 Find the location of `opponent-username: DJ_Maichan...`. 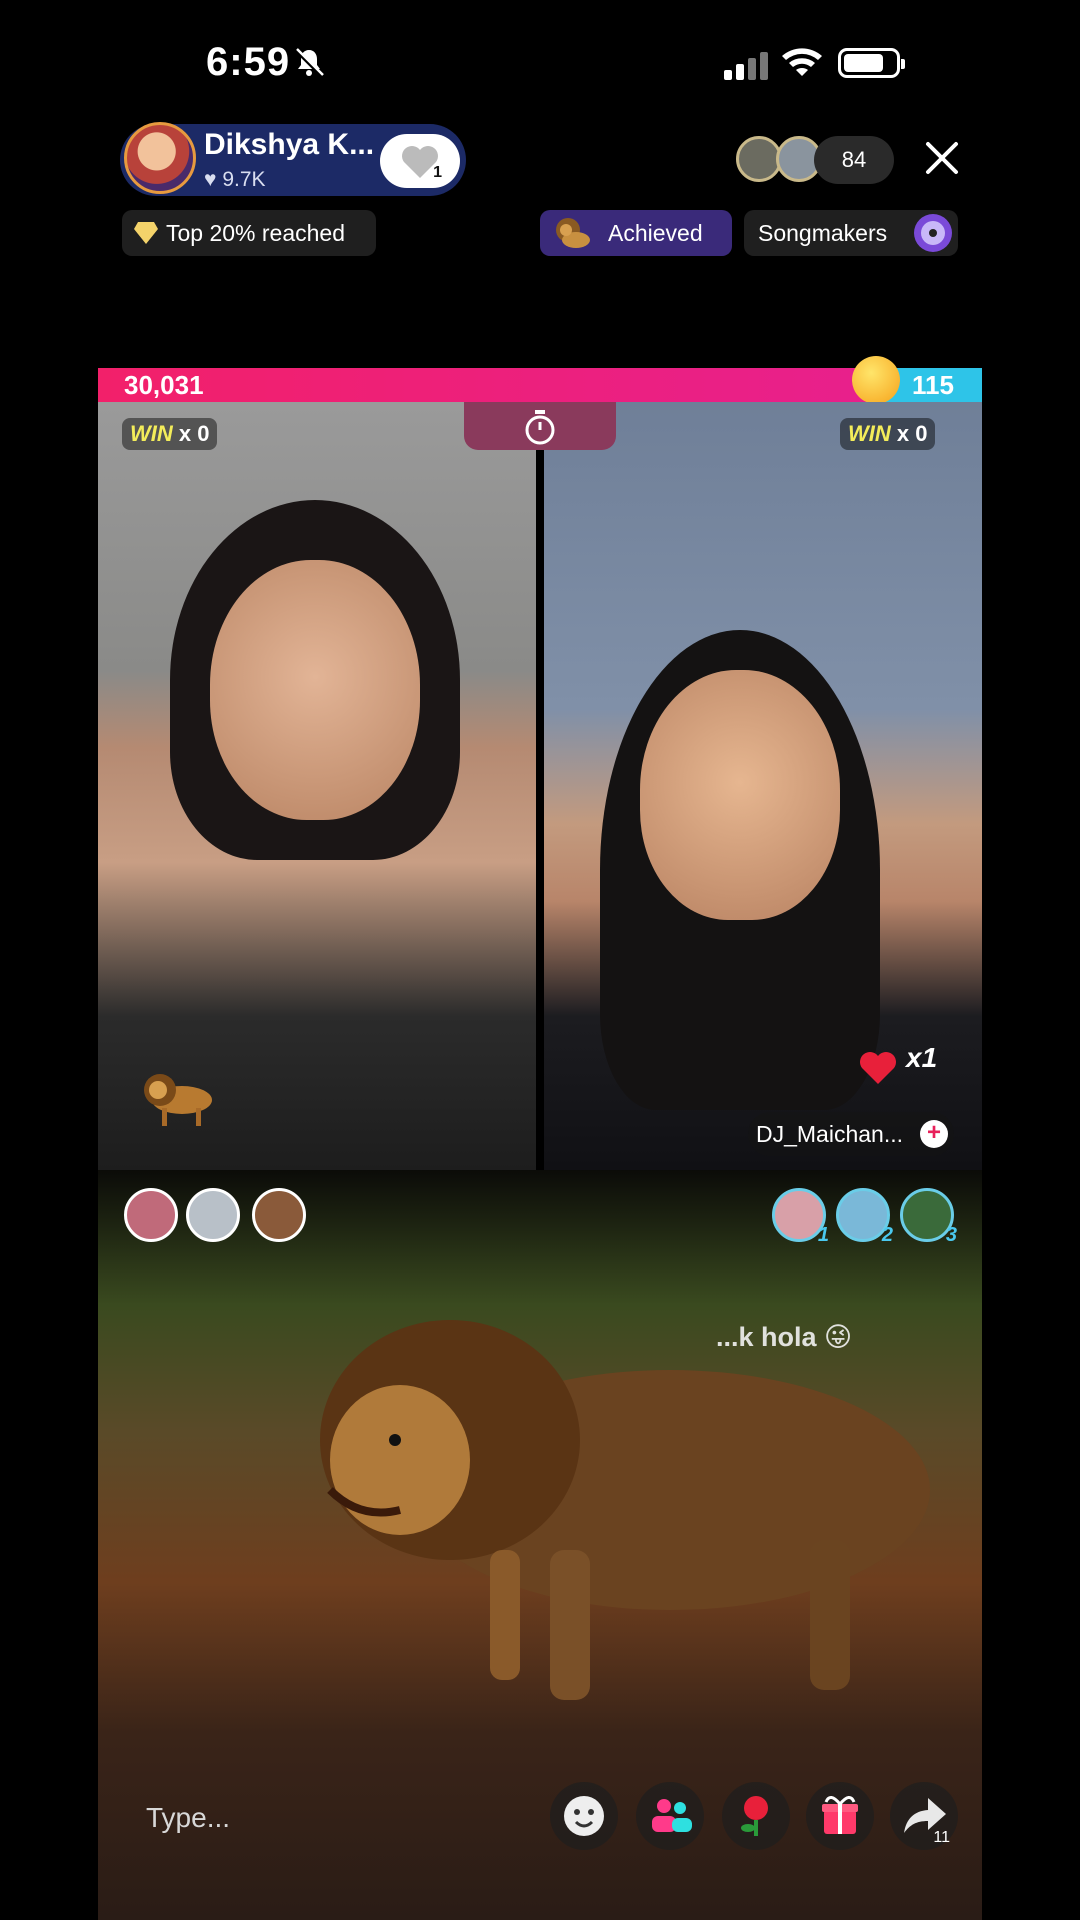

opponent-username: DJ_Maichan... is located at coordinates (830, 1134).